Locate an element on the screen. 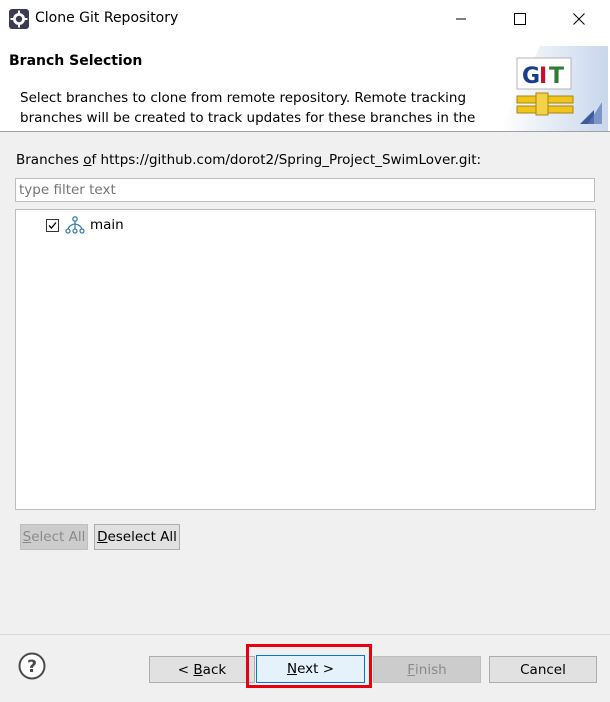 The width and height of the screenshot is (610, 702). maximize-button is located at coordinates (520, 19).